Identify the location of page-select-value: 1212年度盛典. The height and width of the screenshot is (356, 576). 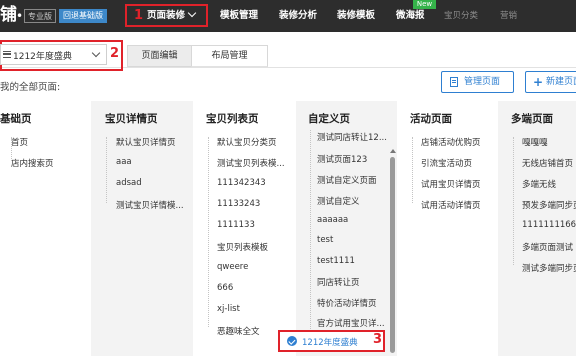
(42, 57).